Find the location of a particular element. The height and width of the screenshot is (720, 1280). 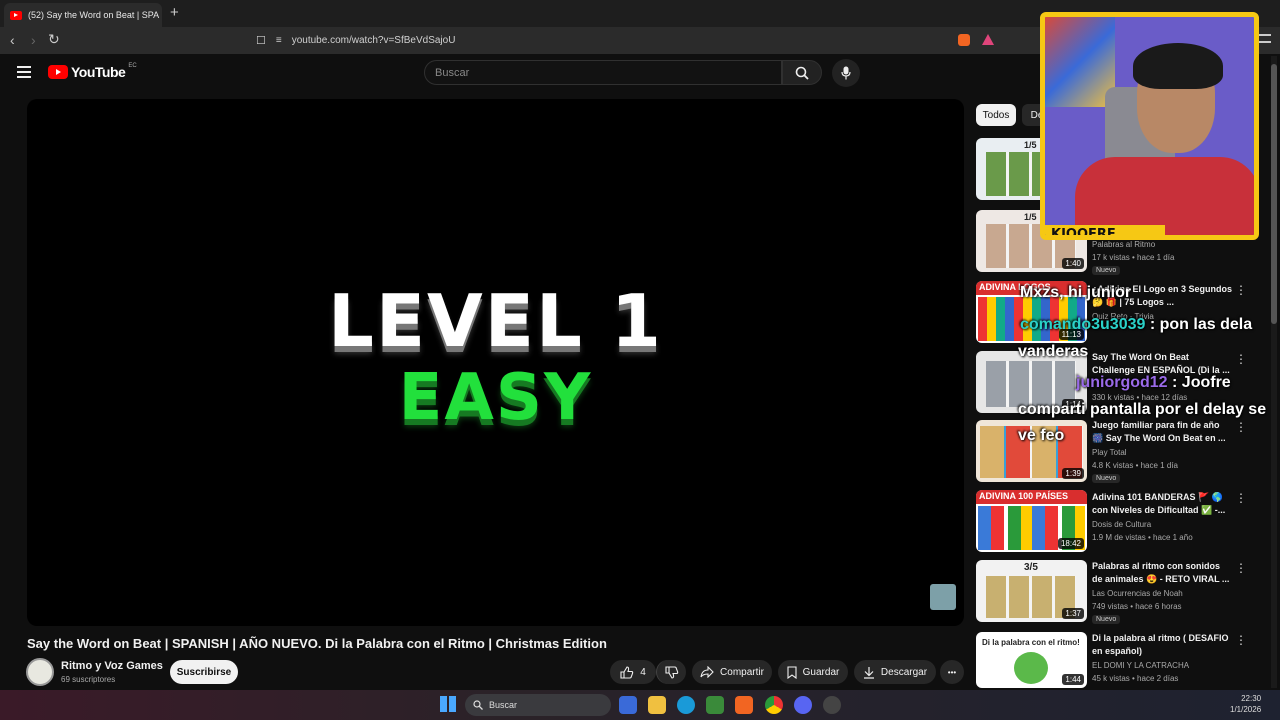

chat-message: comando3u3039 : pon las dela is located at coordinates (1136, 324).